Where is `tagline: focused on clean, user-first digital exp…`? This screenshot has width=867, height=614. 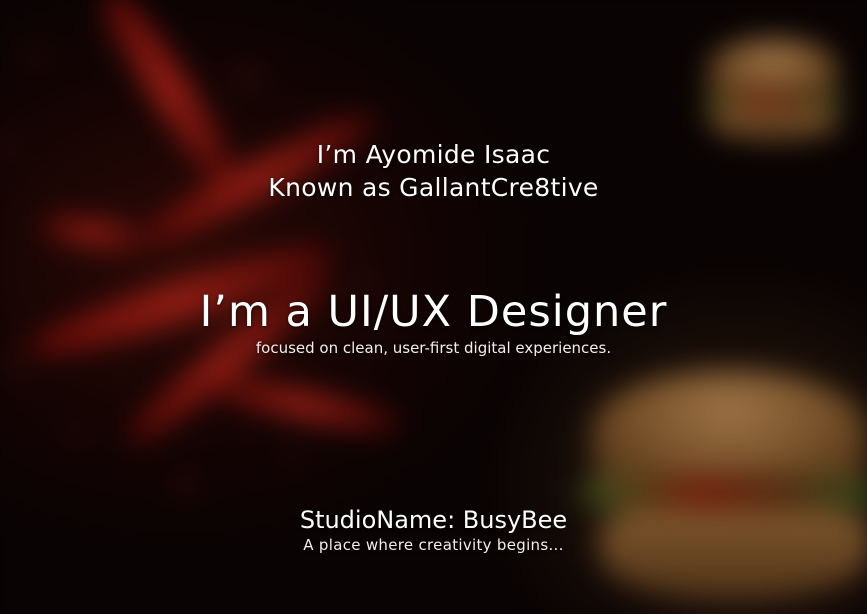 tagline: focused on clean, user-first digital exp… is located at coordinates (433, 348).